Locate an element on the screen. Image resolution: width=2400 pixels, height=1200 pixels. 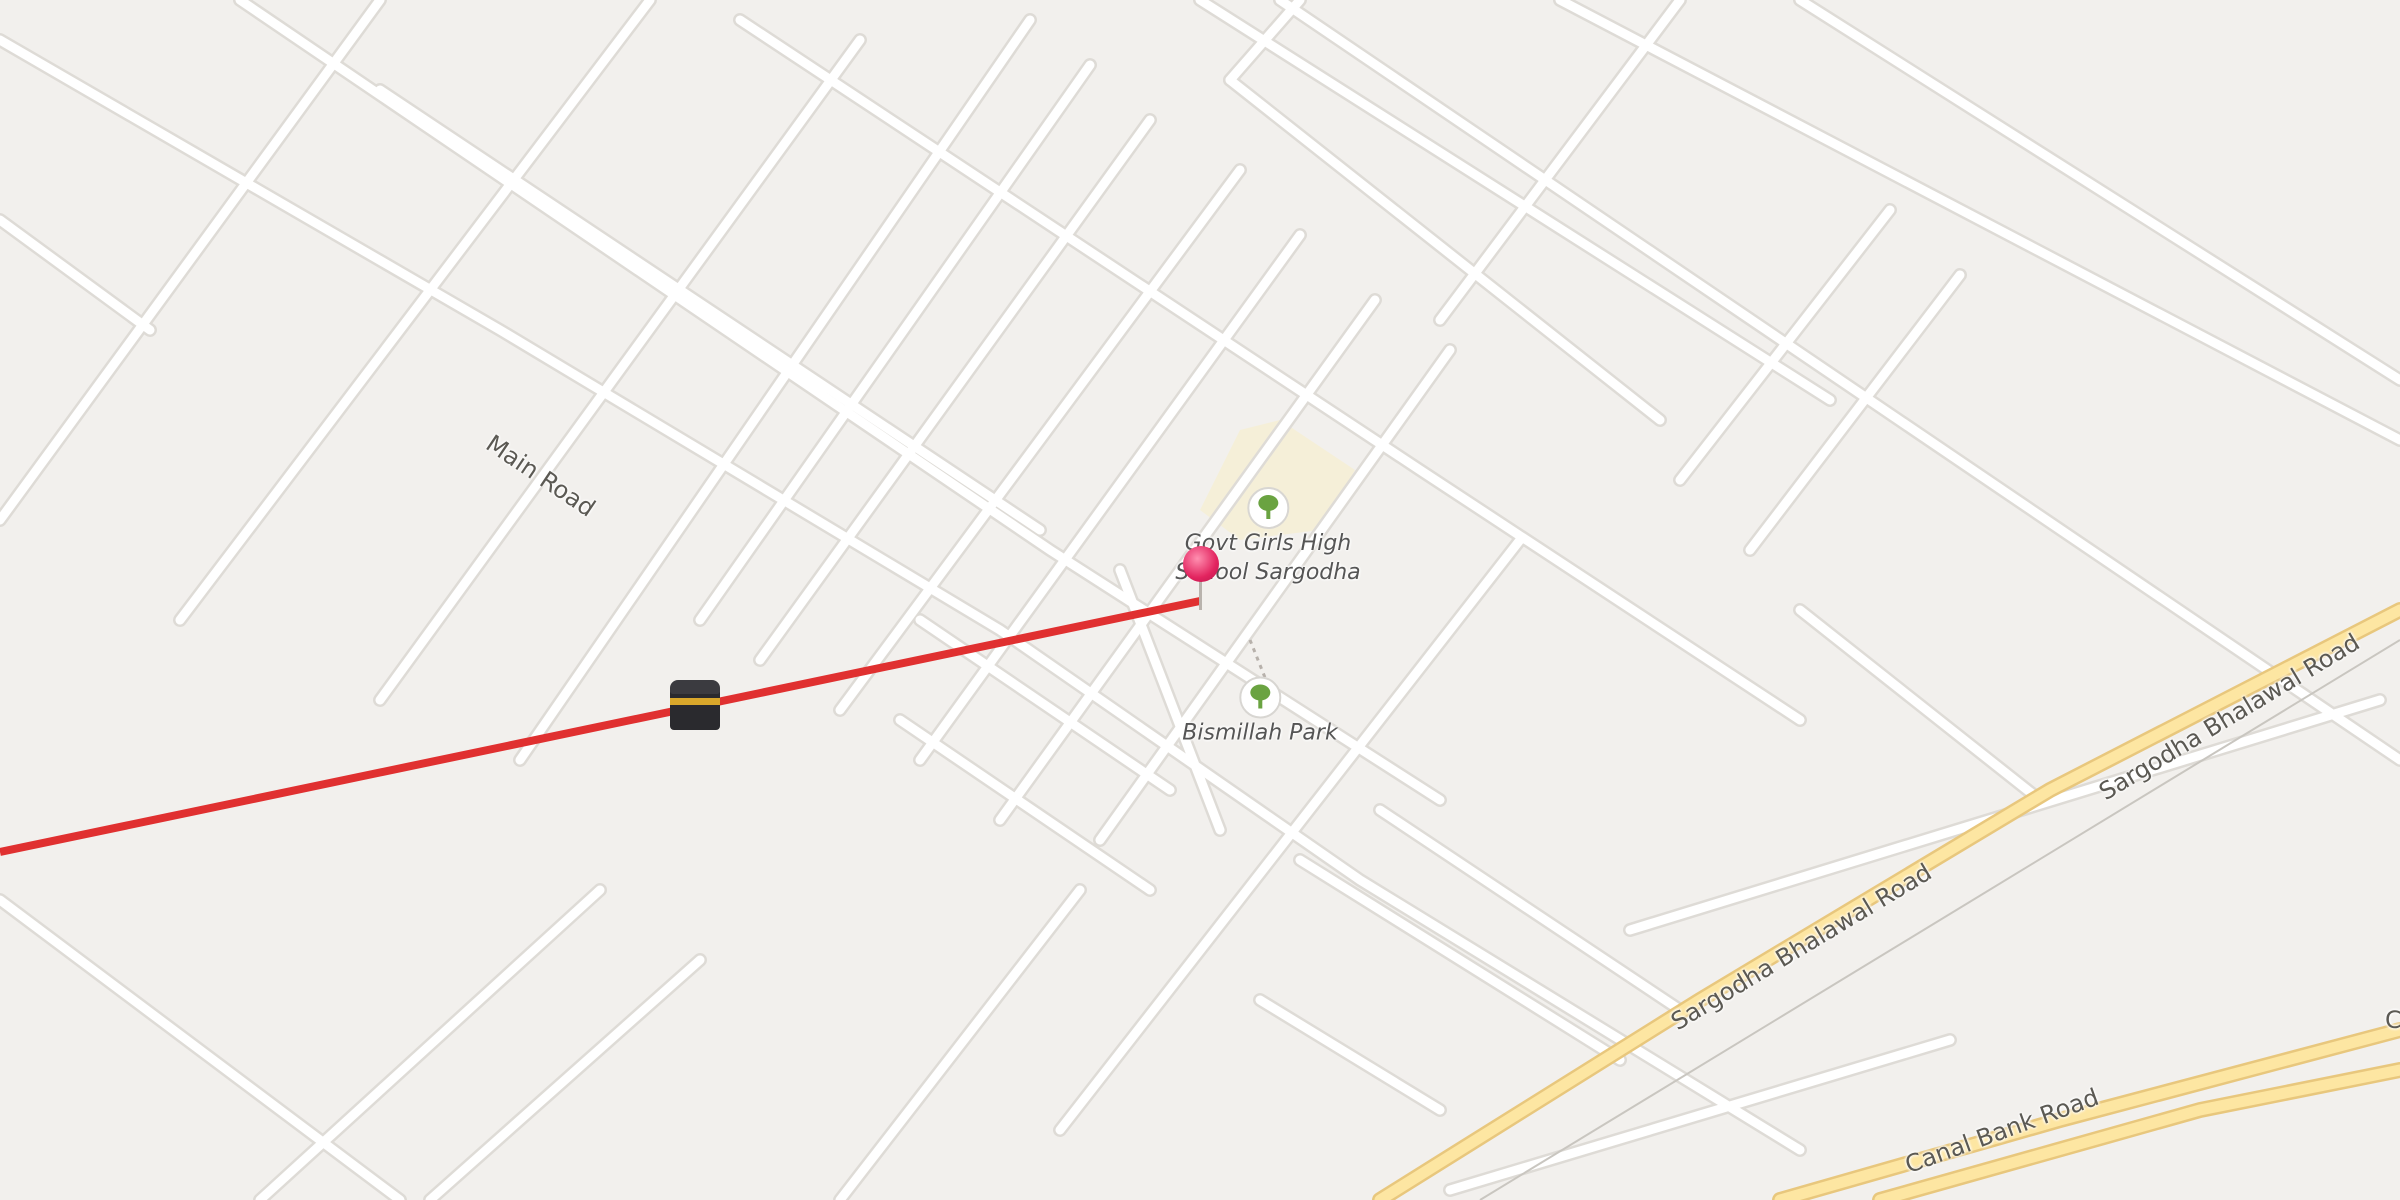
road-label-edge: C is located at coordinates (2392, 1020).